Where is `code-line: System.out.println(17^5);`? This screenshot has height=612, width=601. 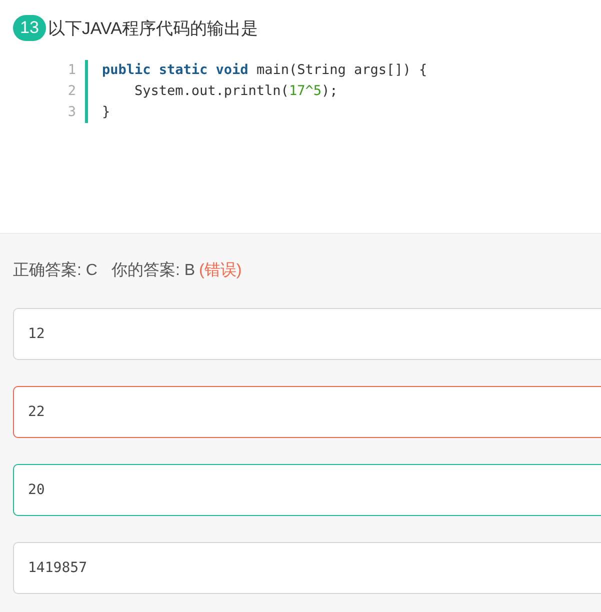
code-line: System.out.println(17^5); is located at coordinates (236, 91).